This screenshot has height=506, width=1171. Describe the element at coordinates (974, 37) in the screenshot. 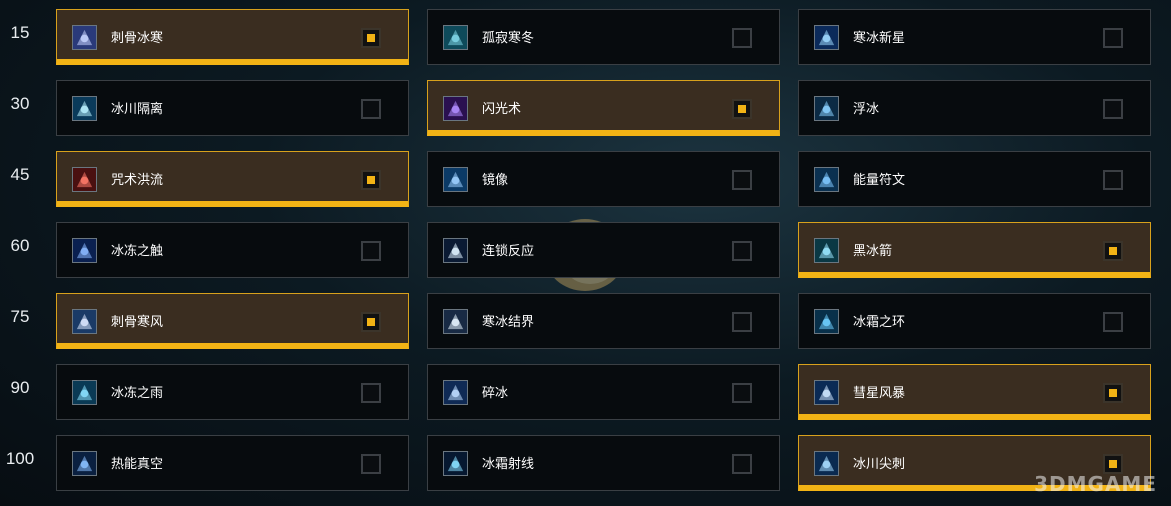

I see `talent-option: 寒冰新星` at that location.